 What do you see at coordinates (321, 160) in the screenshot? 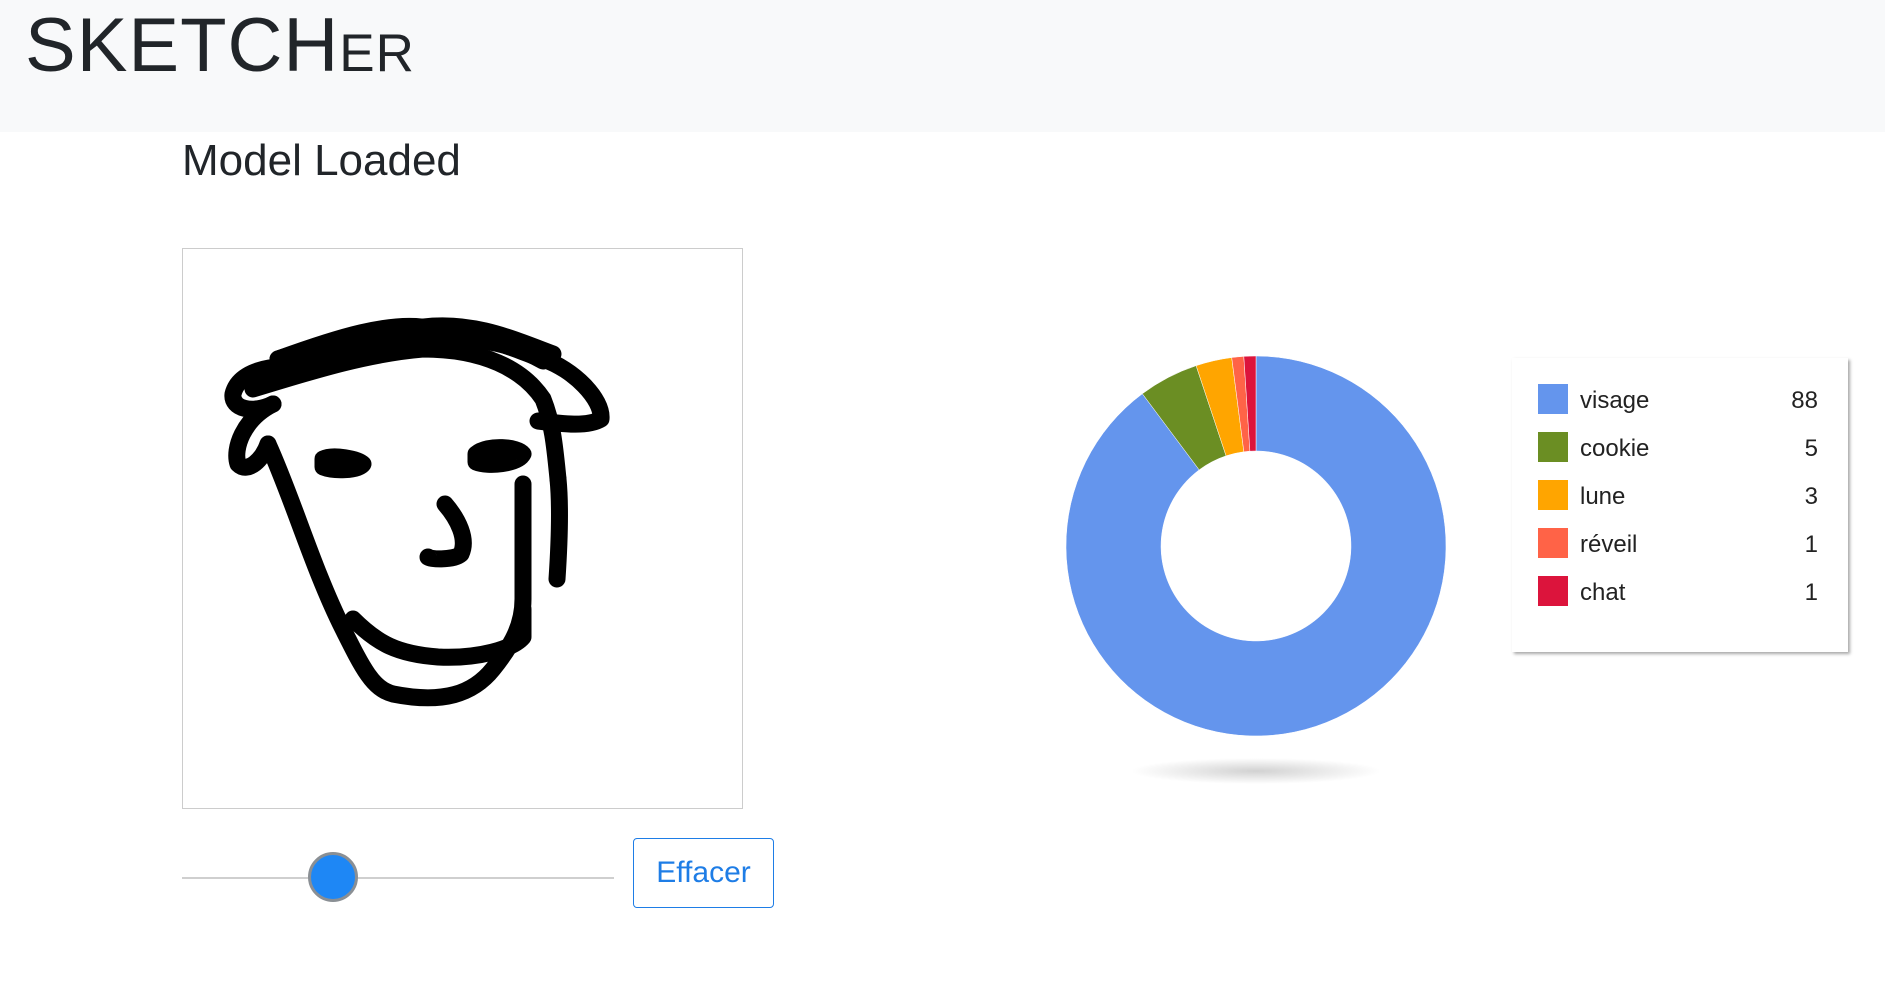
I see `model-status: Model Loaded` at bounding box center [321, 160].